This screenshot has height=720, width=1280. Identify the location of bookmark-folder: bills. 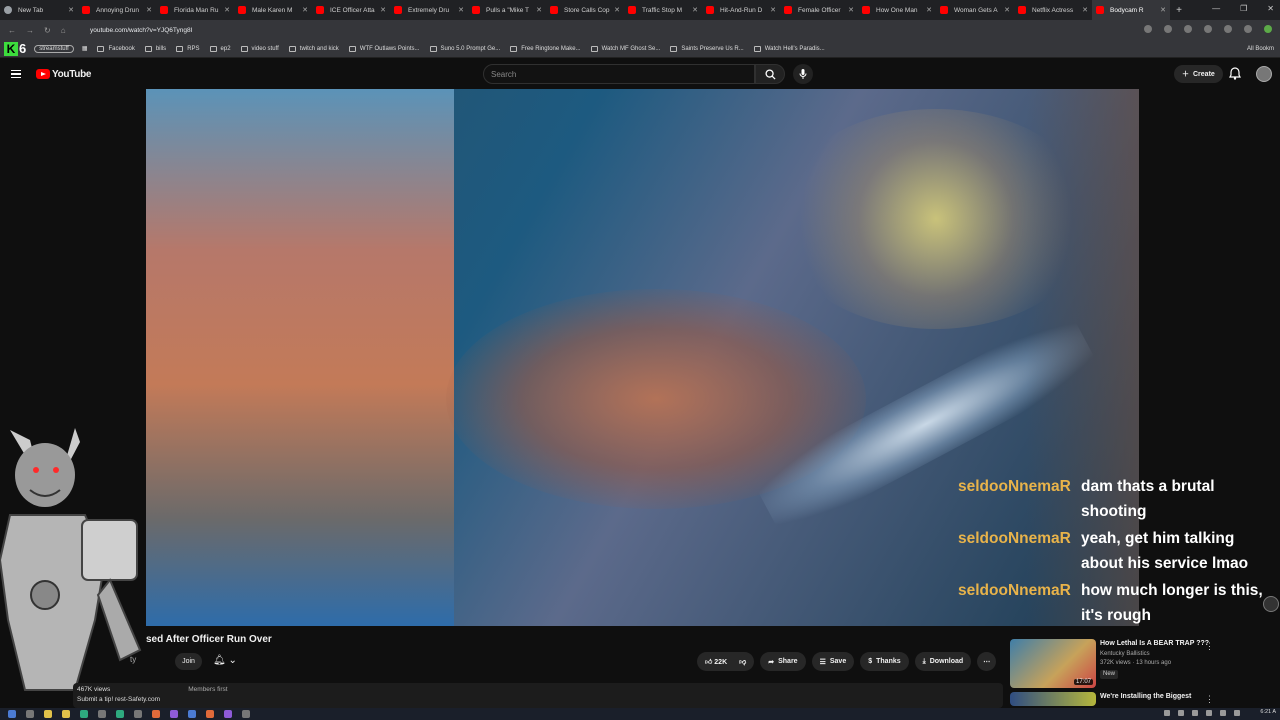
(155, 48).